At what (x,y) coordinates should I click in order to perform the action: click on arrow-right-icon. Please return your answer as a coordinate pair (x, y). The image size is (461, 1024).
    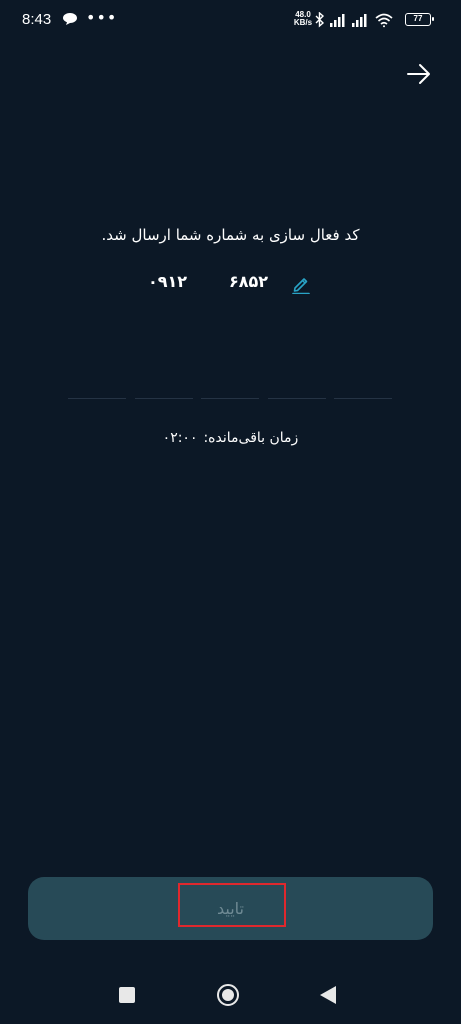
    Looking at the image, I should click on (419, 74).